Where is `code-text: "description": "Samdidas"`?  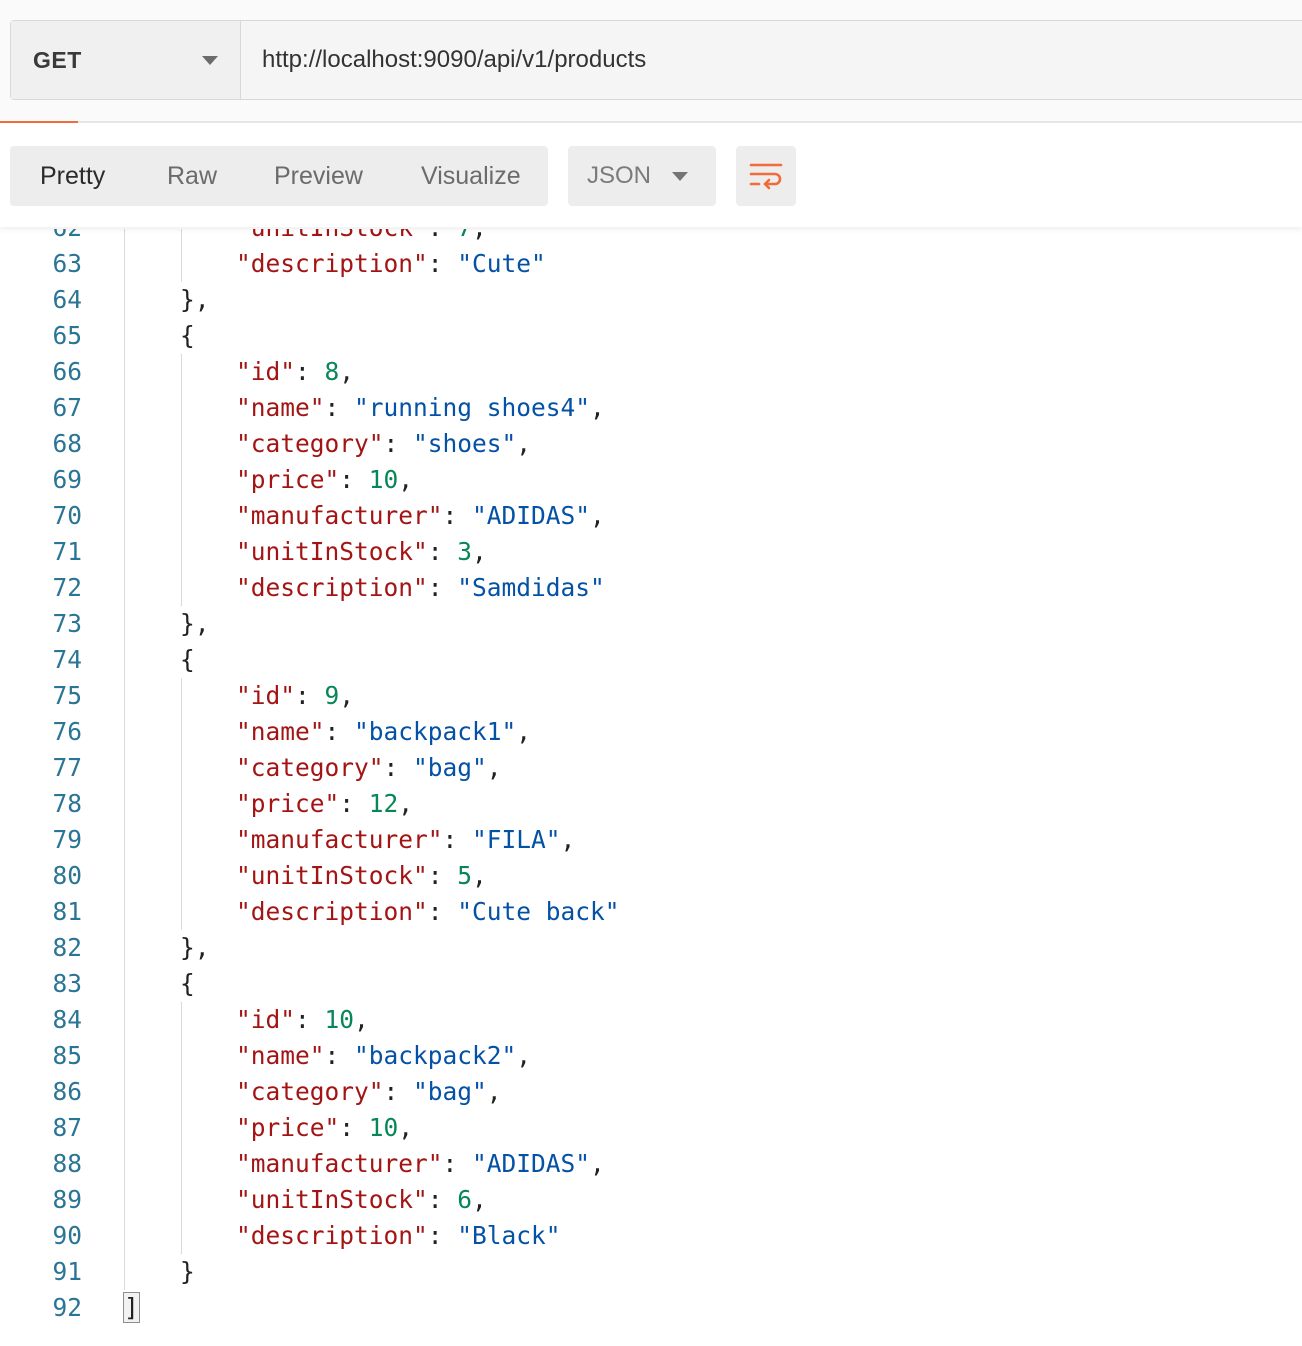
code-text: "description": "Samdidas" is located at coordinates (420, 588).